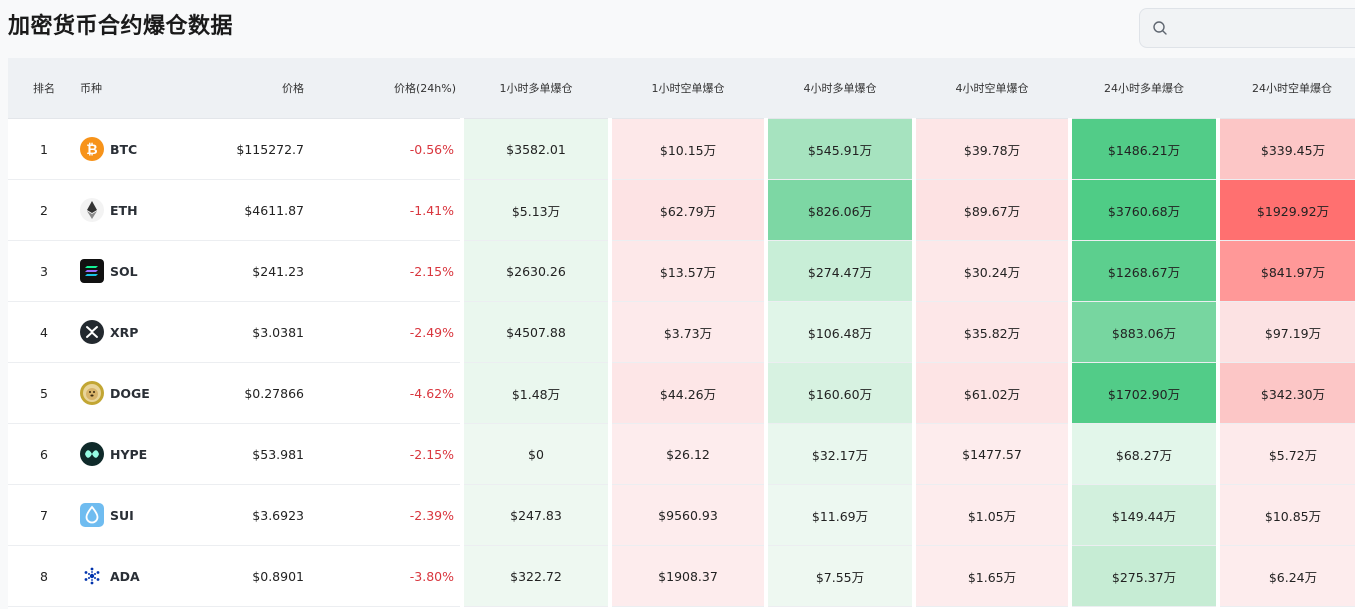 The image size is (1355, 609). Describe the element at coordinates (1143, 454) in the screenshot. I see `long-24h-cell: $68.27万` at that location.